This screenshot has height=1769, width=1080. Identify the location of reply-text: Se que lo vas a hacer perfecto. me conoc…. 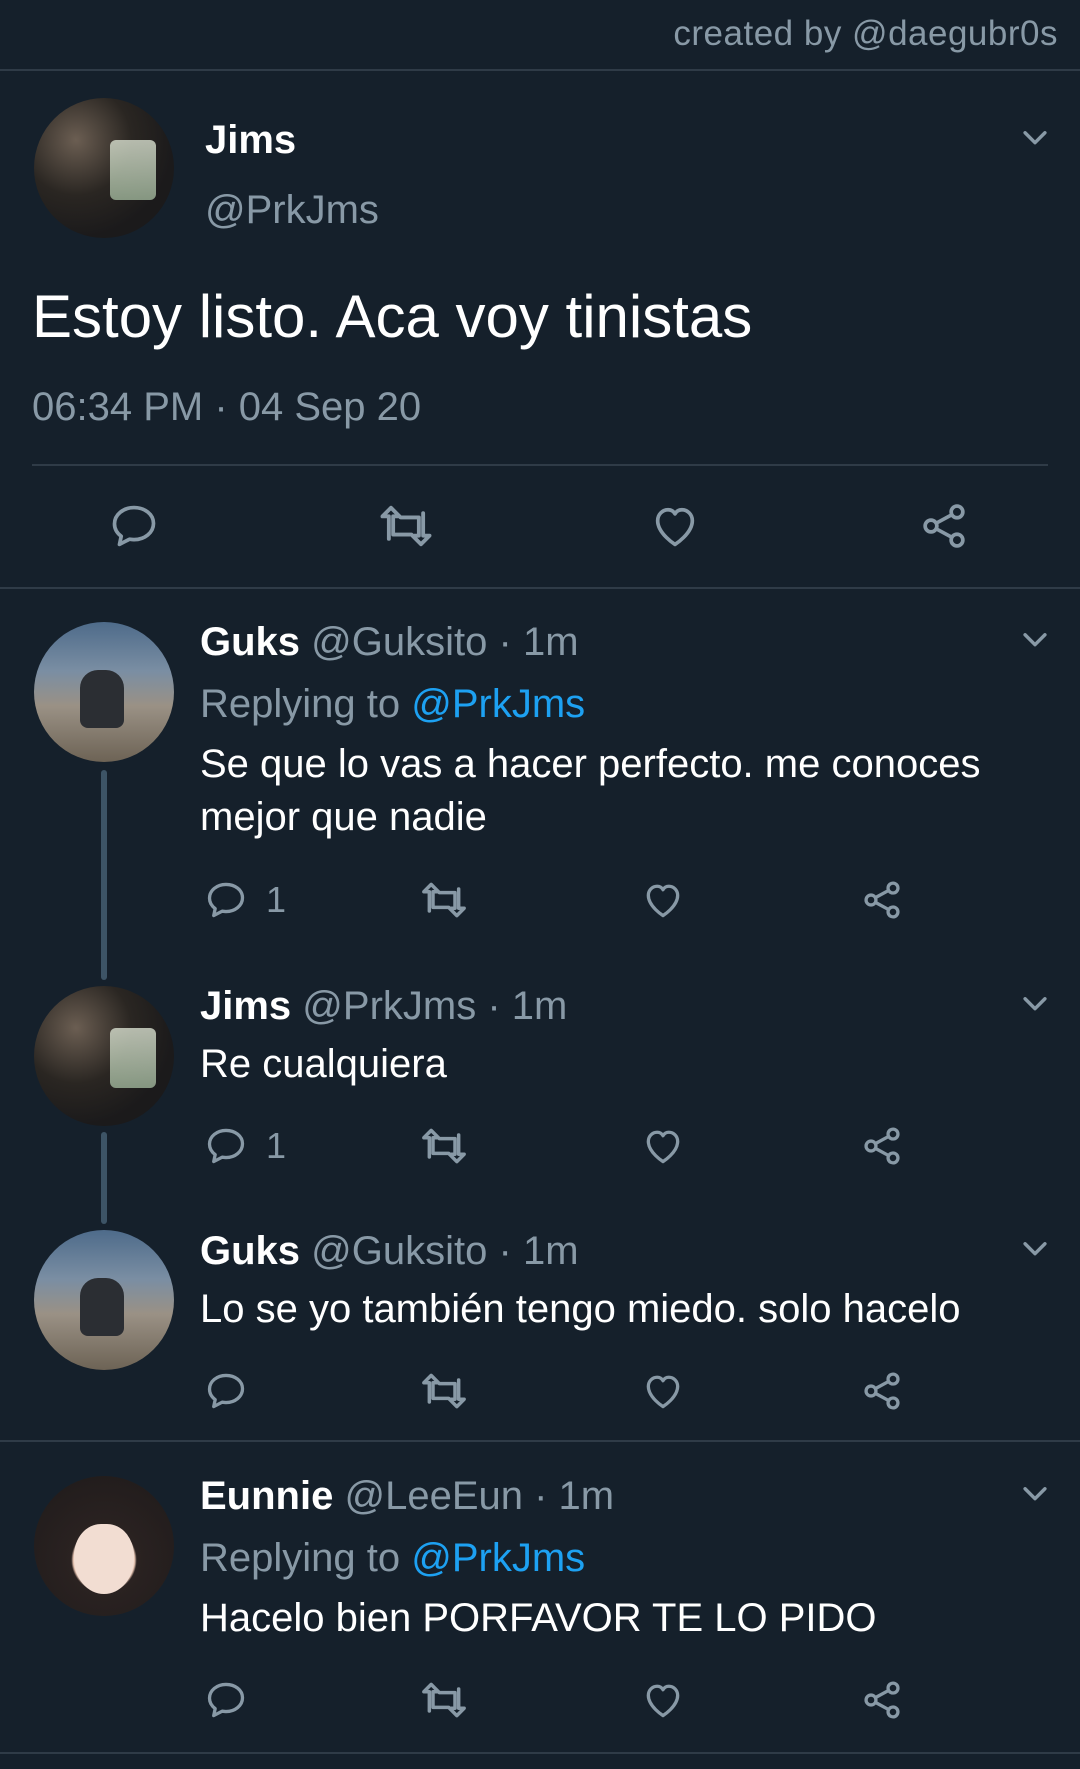
(590, 764).